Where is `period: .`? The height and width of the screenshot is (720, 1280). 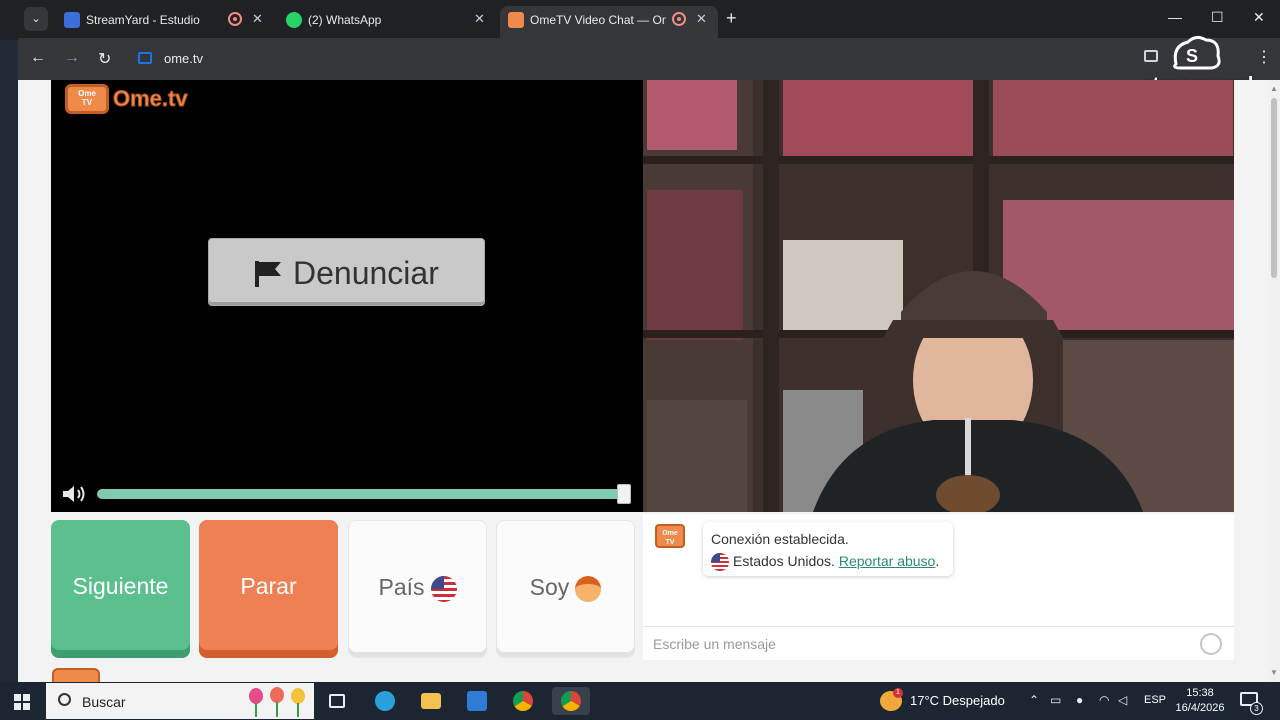 period: . is located at coordinates (937, 561).